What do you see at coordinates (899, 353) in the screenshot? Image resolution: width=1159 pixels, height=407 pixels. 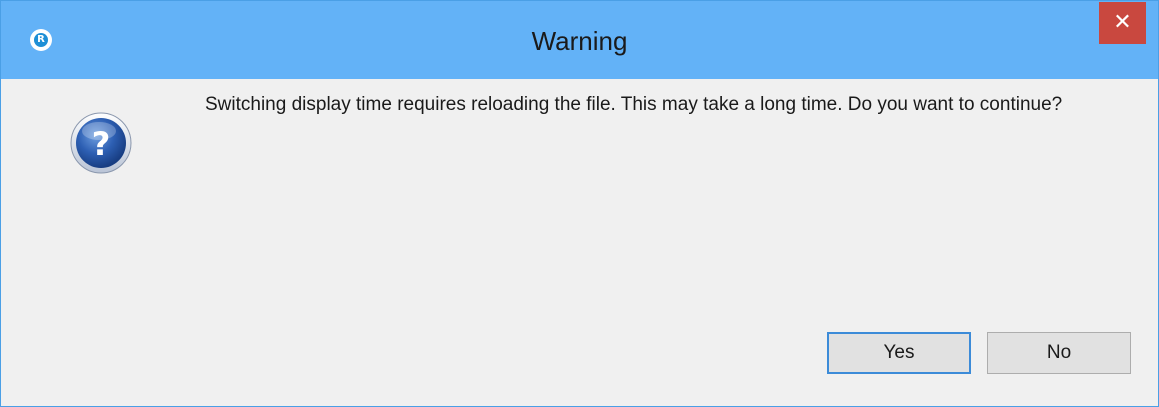 I see `yes-button: Yes` at bounding box center [899, 353].